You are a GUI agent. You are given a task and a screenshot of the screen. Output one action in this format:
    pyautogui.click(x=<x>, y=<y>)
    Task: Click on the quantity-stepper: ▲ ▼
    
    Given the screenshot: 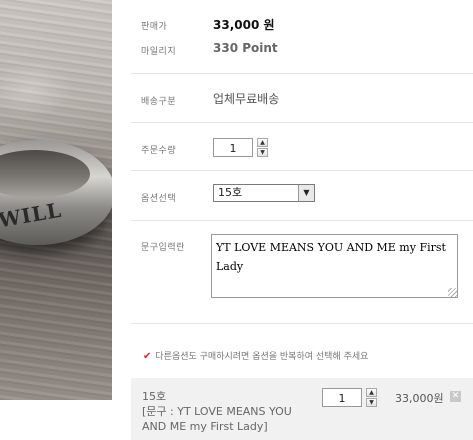 What is the action you would take?
    pyautogui.click(x=262, y=147)
    